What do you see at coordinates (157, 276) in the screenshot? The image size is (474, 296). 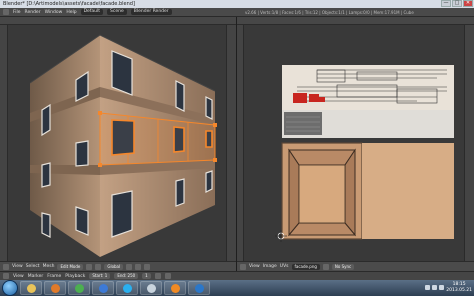 I see `play-icon` at bounding box center [157, 276].